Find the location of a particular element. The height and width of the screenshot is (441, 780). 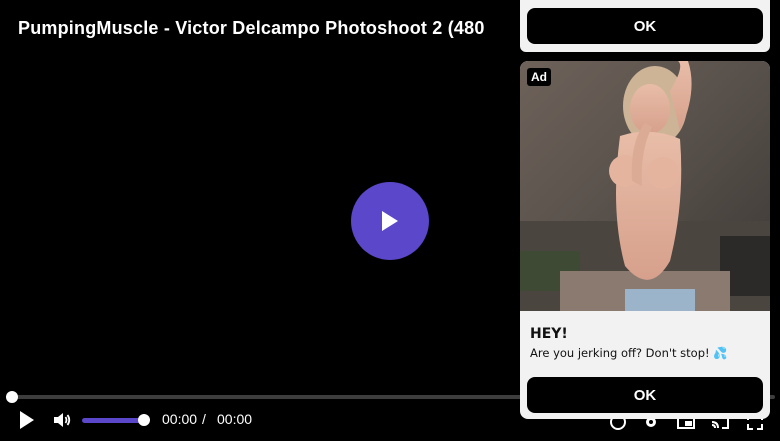

volume-icon is located at coordinates (62, 420).